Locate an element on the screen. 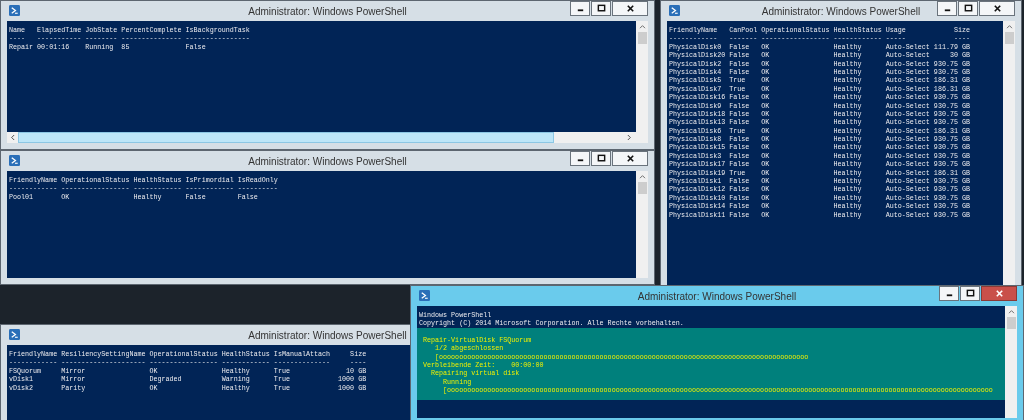  maximize-button is located at coordinates (970, 293).